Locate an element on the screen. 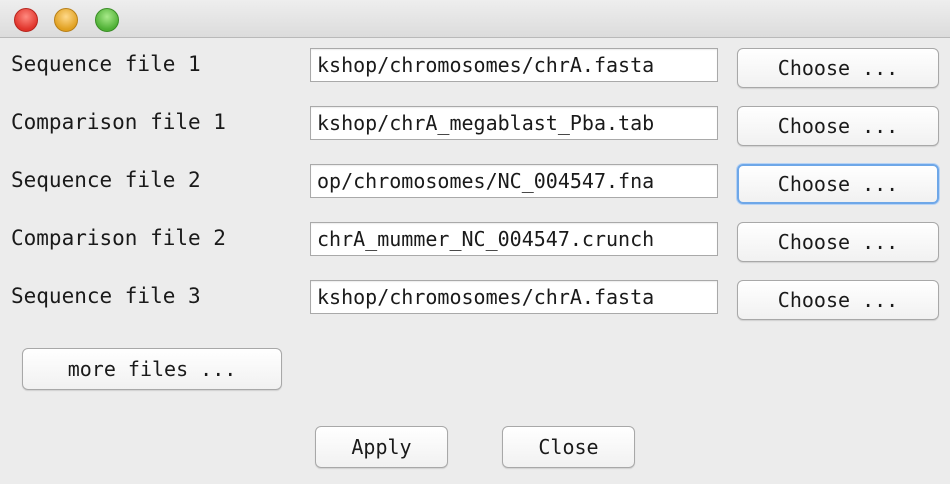  sequence-file-3-label: Sequence file 3 is located at coordinates (106, 296).